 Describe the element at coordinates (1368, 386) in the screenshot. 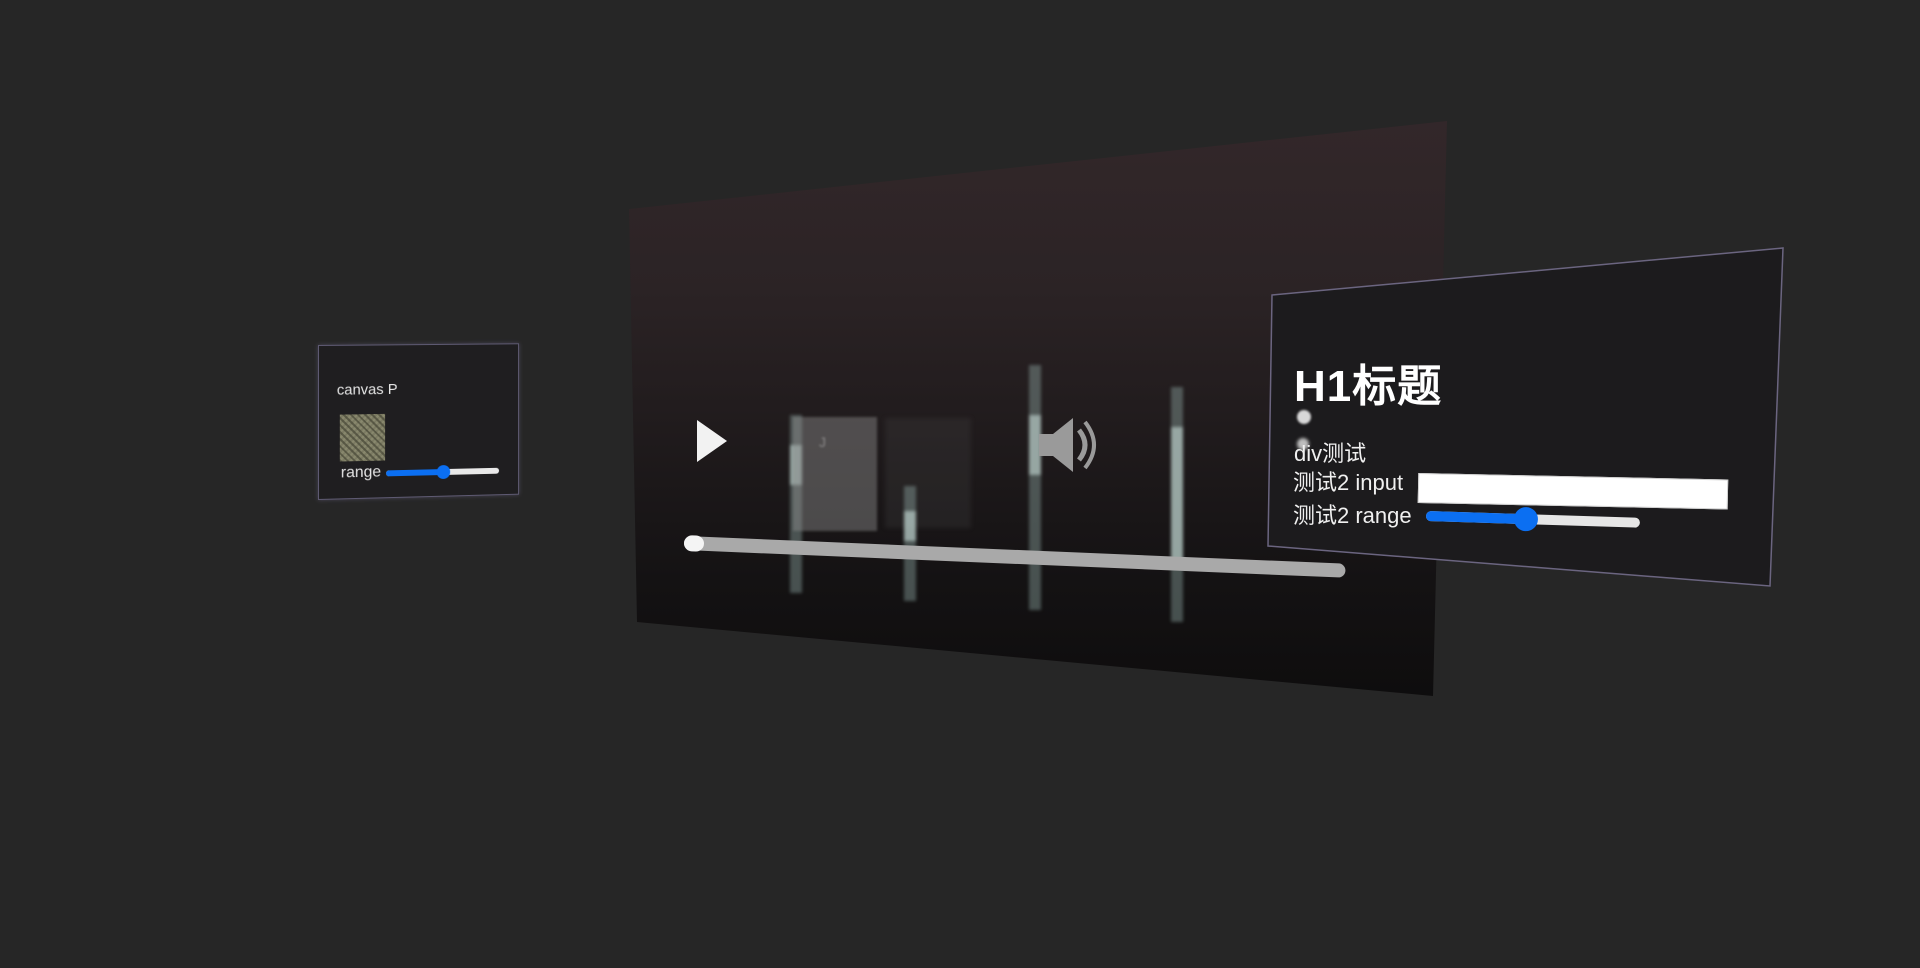

I see `page-heading: H1标题` at that location.